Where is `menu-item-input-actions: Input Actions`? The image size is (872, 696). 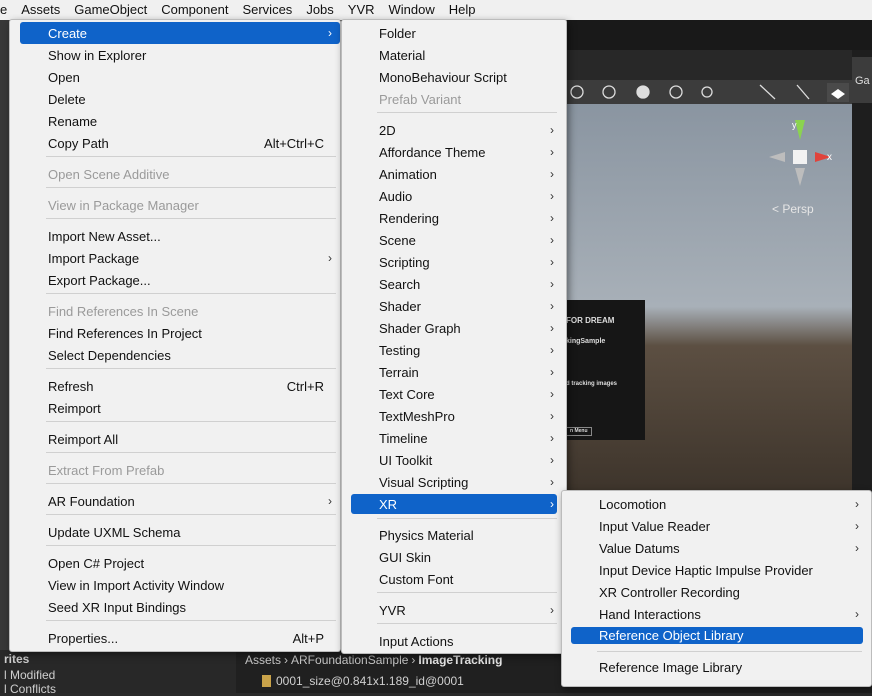 menu-item-input-actions: Input Actions is located at coordinates (454, 641).